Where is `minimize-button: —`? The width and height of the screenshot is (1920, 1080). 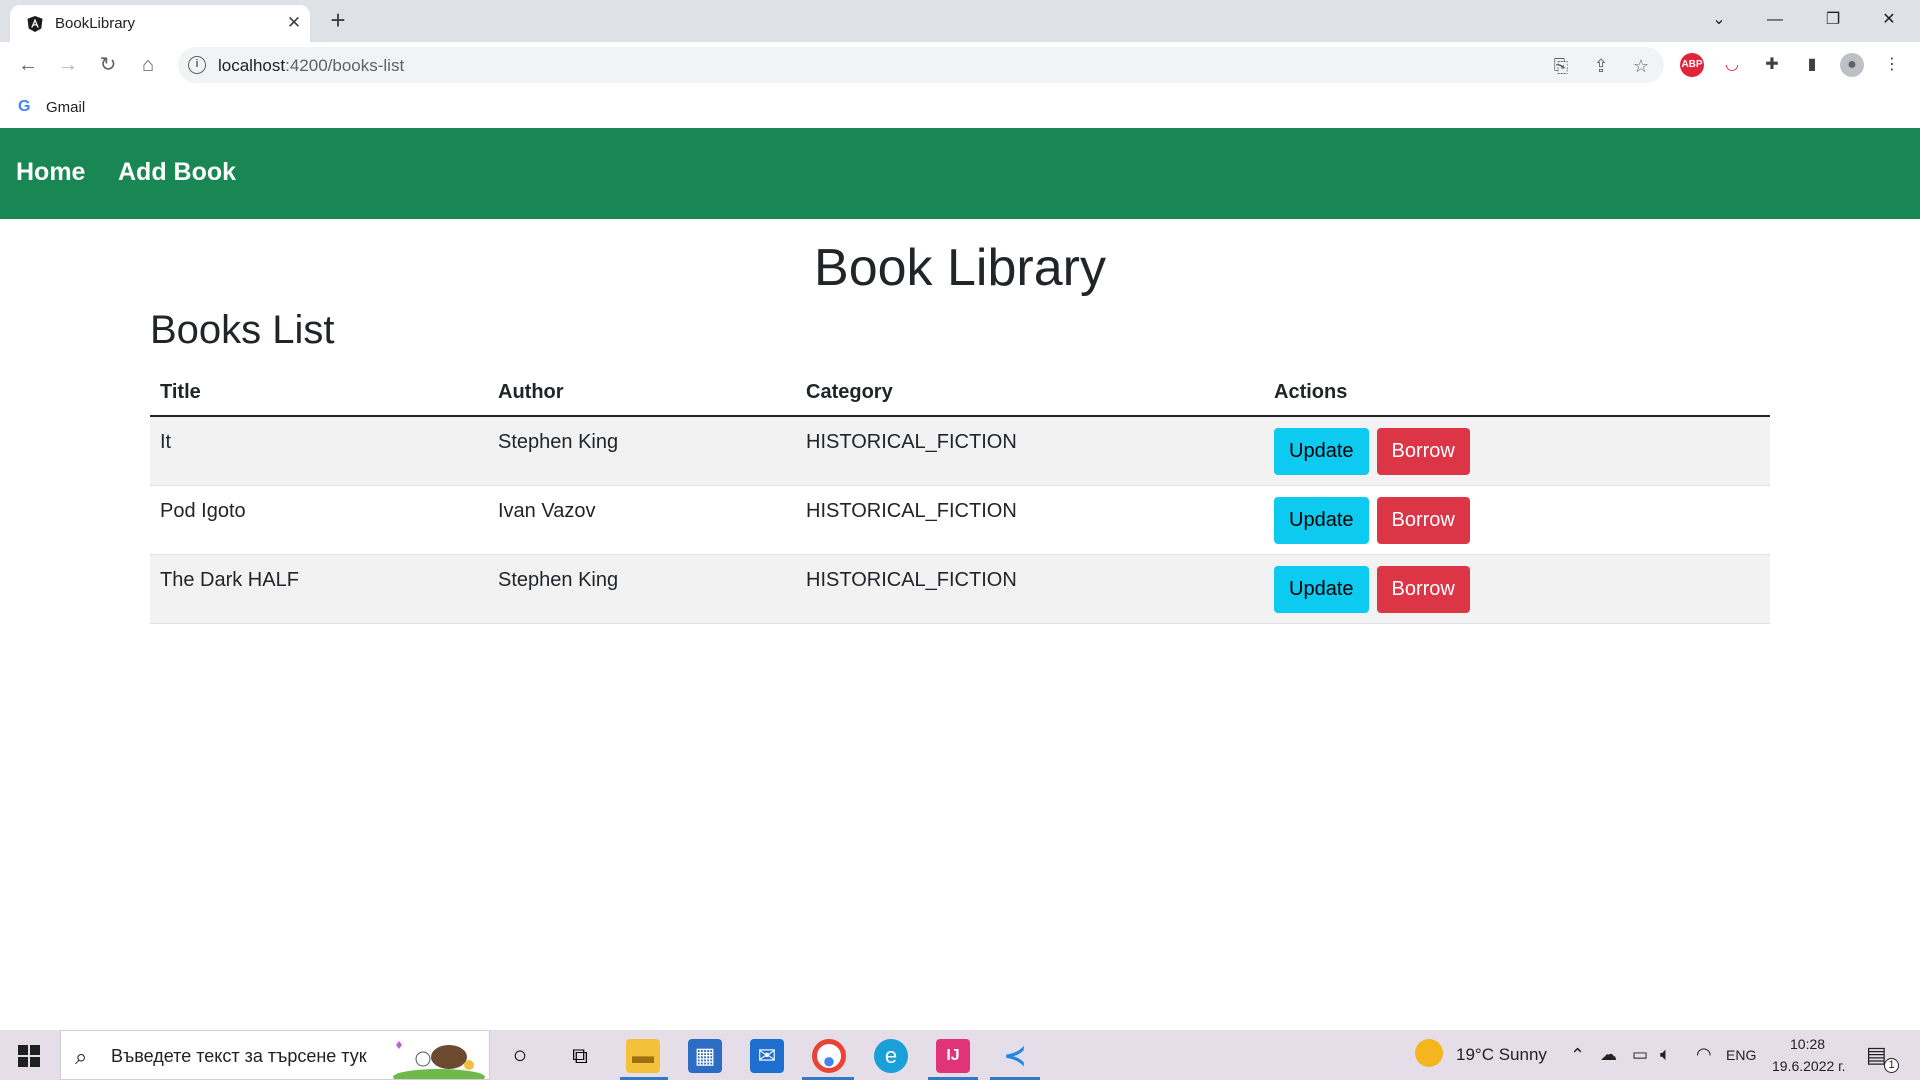 minimize-button: — is located at coordinates (1775, 20).